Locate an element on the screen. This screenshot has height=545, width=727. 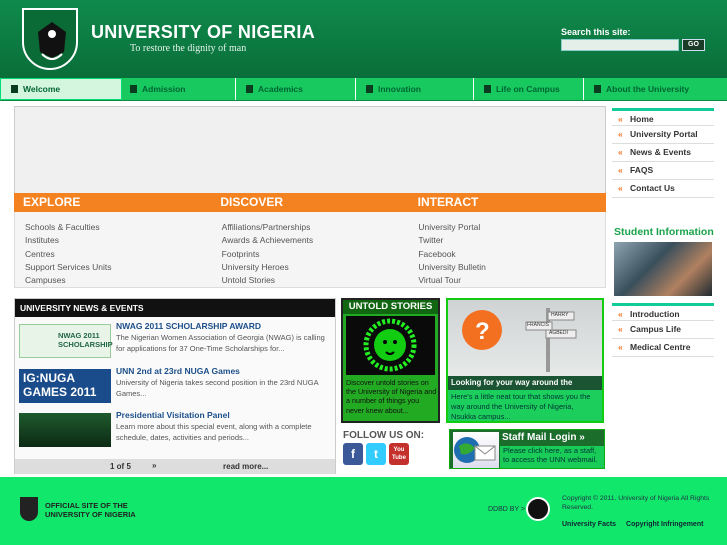
explore-link: Support Services Units is located at coordinates (118, 267).